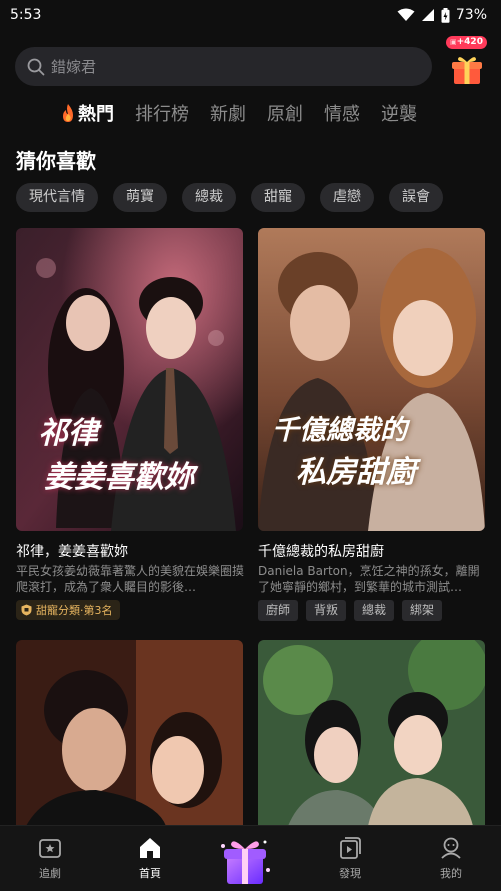 The width and height of the screenshot is (501, 891). What do you see at coordinates (68, 113) in the screenshot?
I see `flame-icon` at bounding box center [68, 113].